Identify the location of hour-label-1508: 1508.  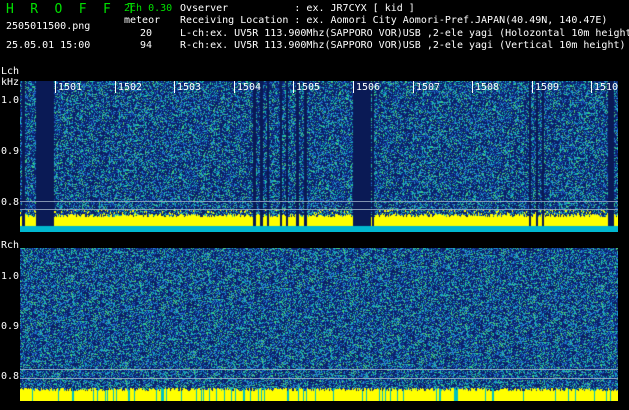
(487, 87).